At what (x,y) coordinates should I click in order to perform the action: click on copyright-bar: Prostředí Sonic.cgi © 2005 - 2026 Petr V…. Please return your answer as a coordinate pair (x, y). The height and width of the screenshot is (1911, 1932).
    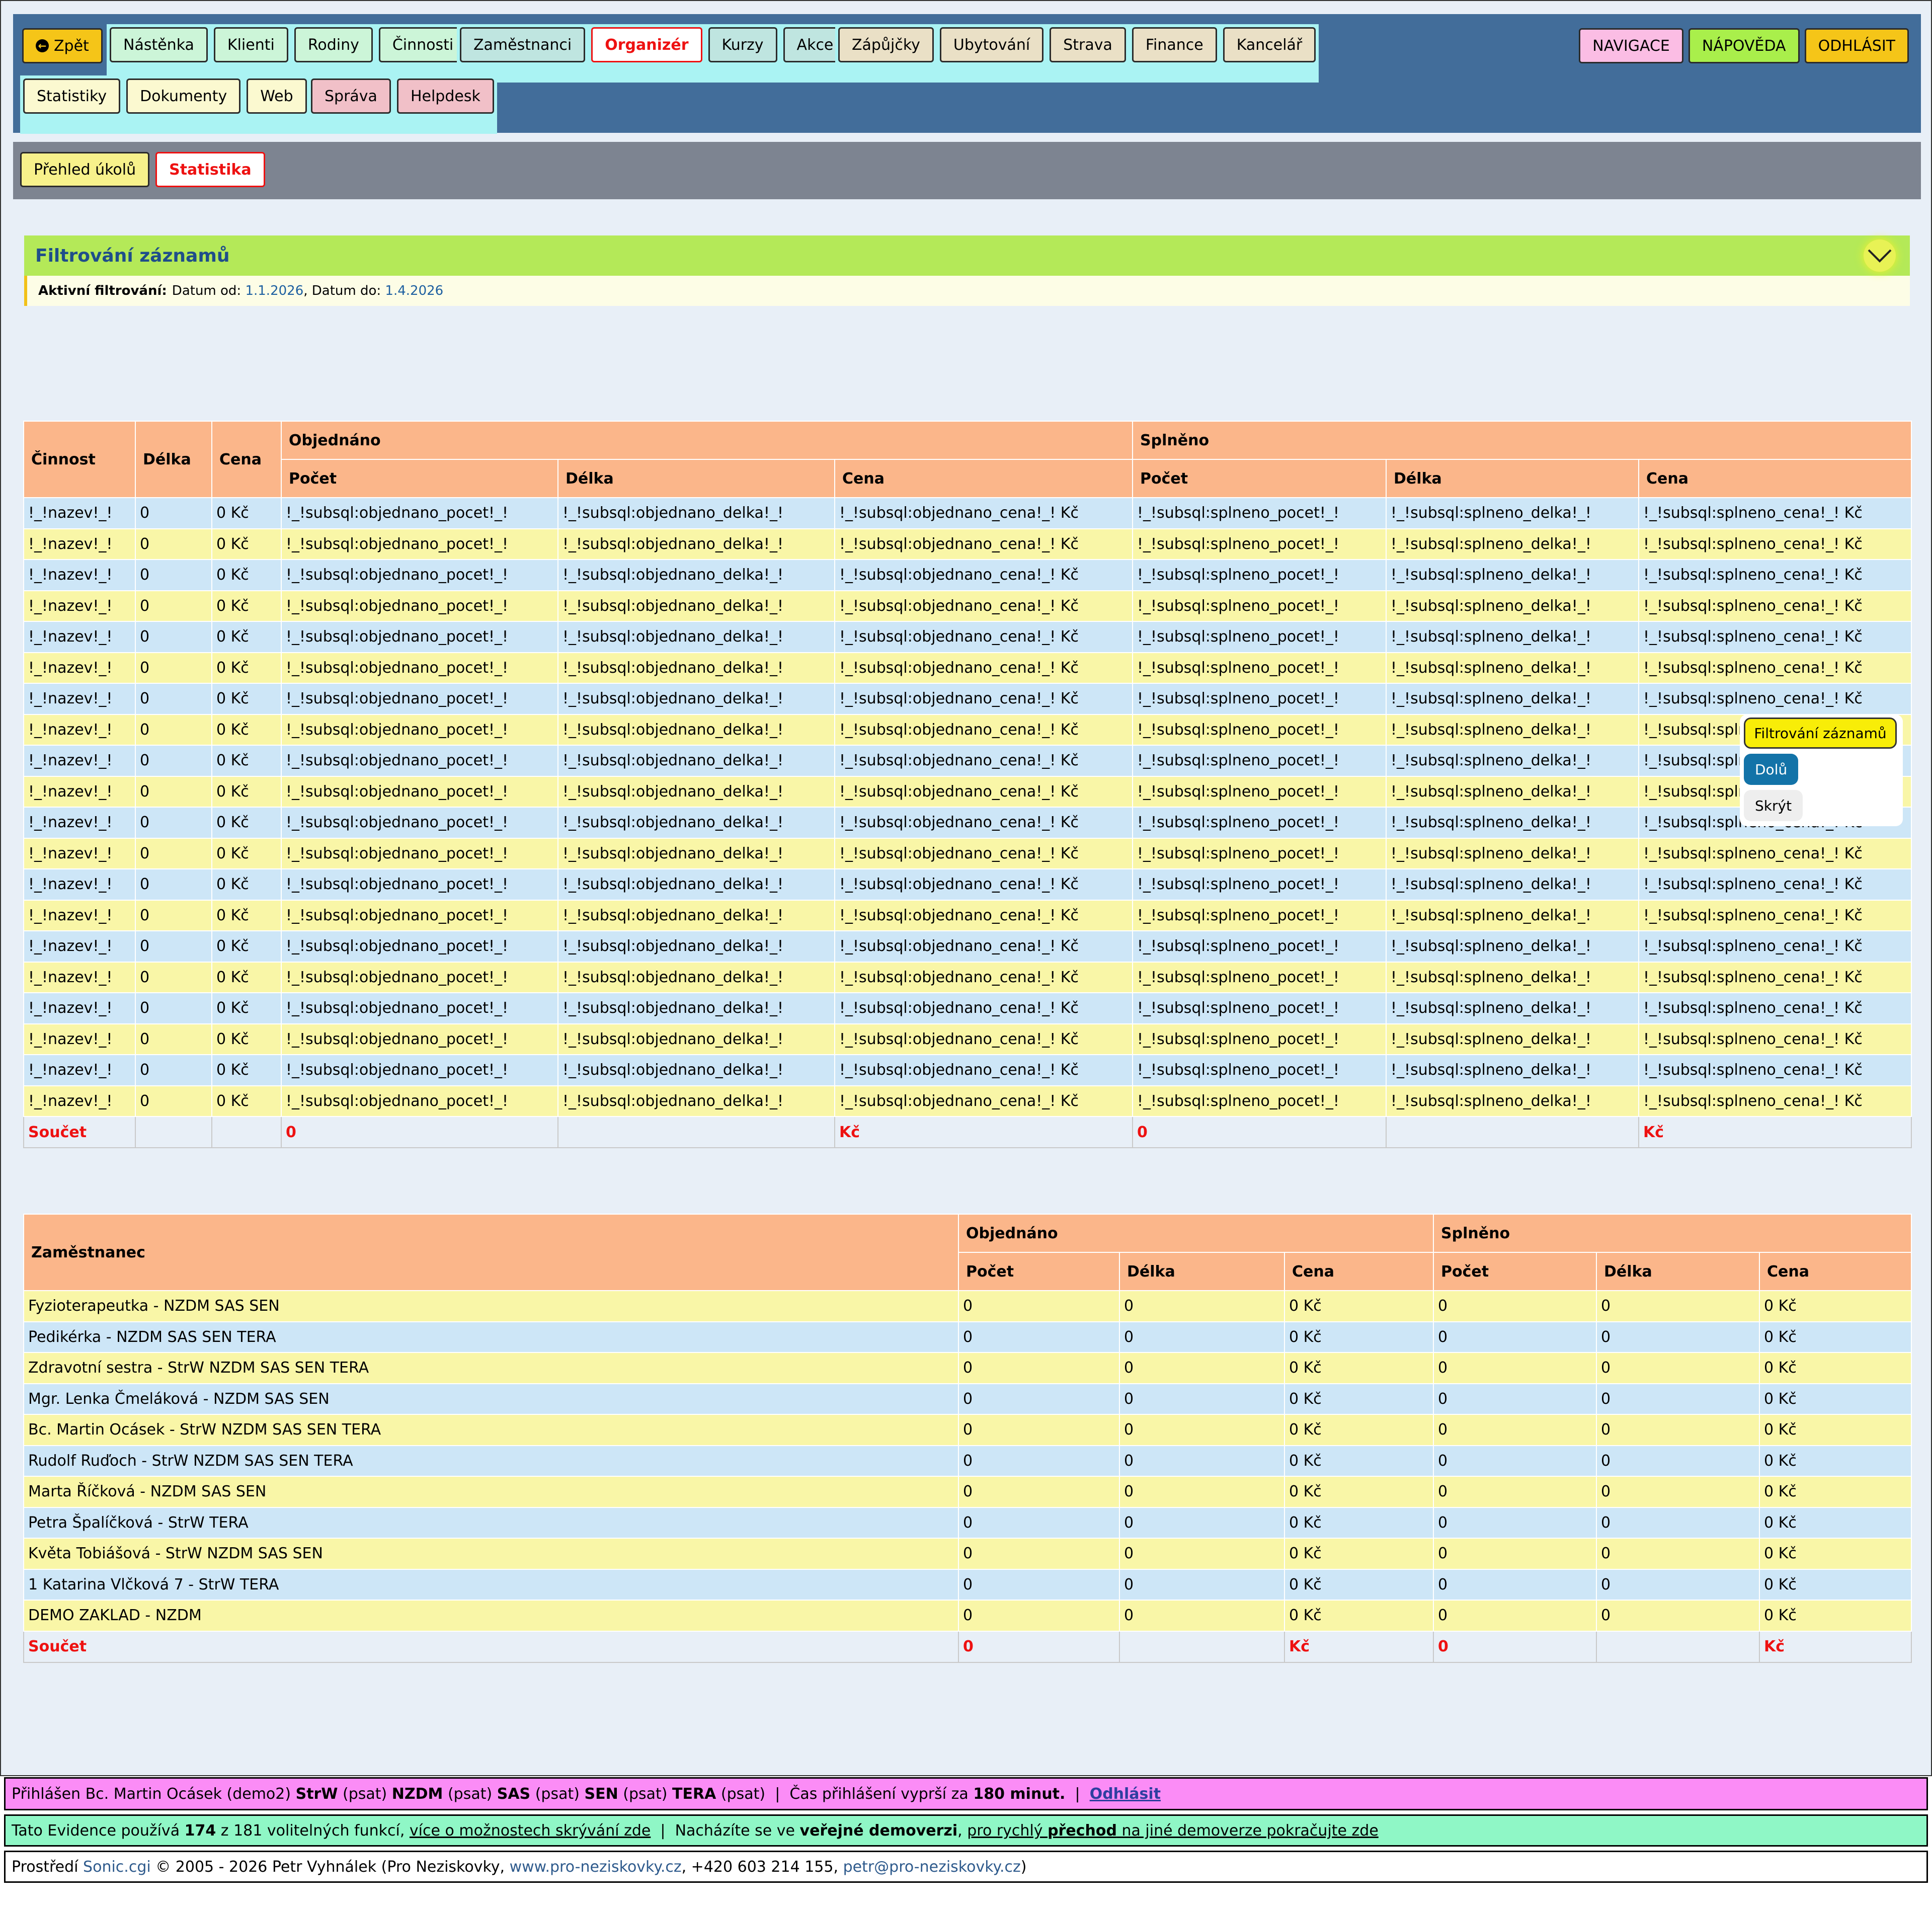
    Looking at the image, I should click on (966, 1867).